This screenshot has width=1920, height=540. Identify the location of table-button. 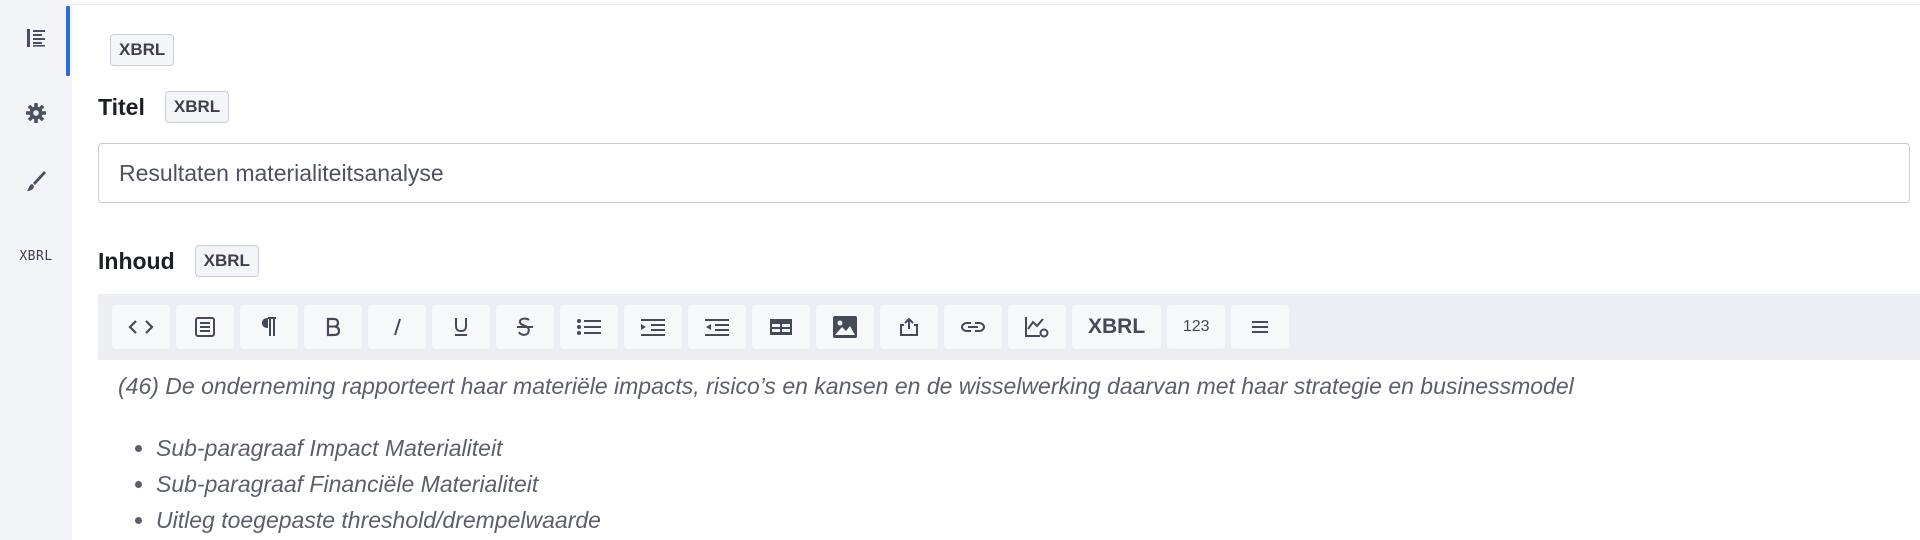
(781, 327).